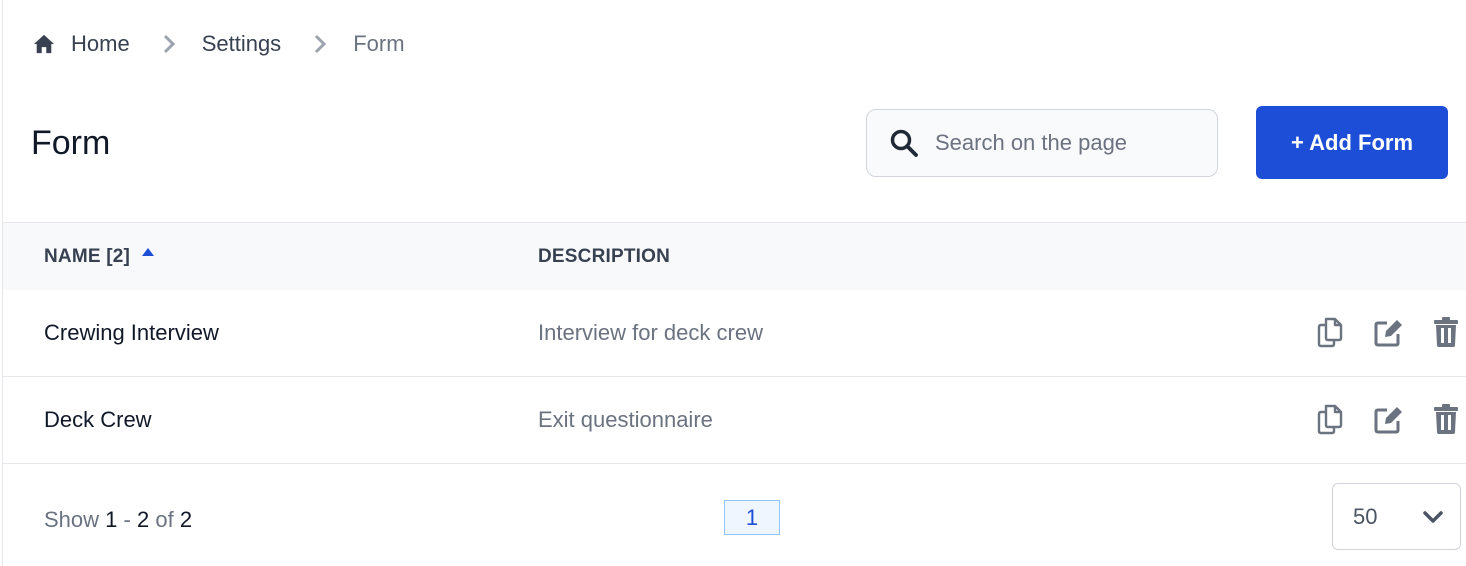 The image size is (1466, 566). Describe the element at coordinates (1365, 516) in the screenshot. I see `per-page-value: 50` at that location.